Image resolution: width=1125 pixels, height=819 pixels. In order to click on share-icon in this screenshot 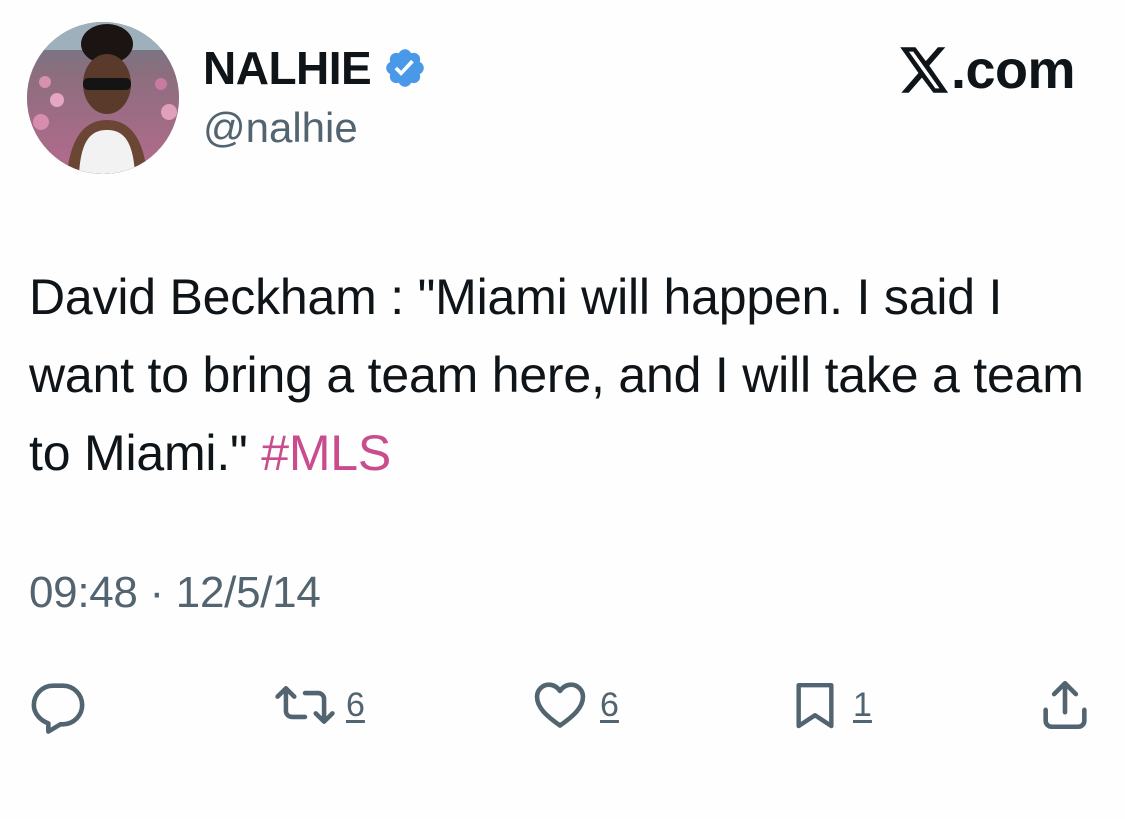, I will do `click(1065, 705)`.